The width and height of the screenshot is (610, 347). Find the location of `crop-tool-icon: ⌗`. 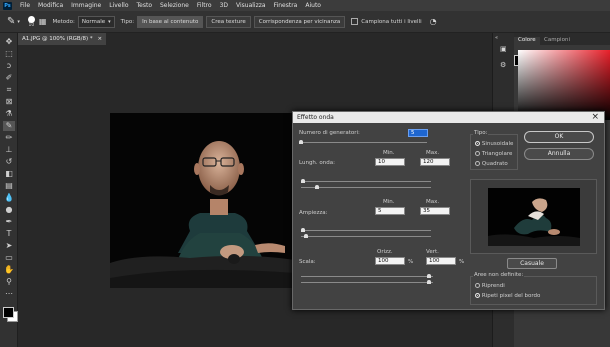

crop-tool-icon: ⌗ is located at coordinates (9, 90).